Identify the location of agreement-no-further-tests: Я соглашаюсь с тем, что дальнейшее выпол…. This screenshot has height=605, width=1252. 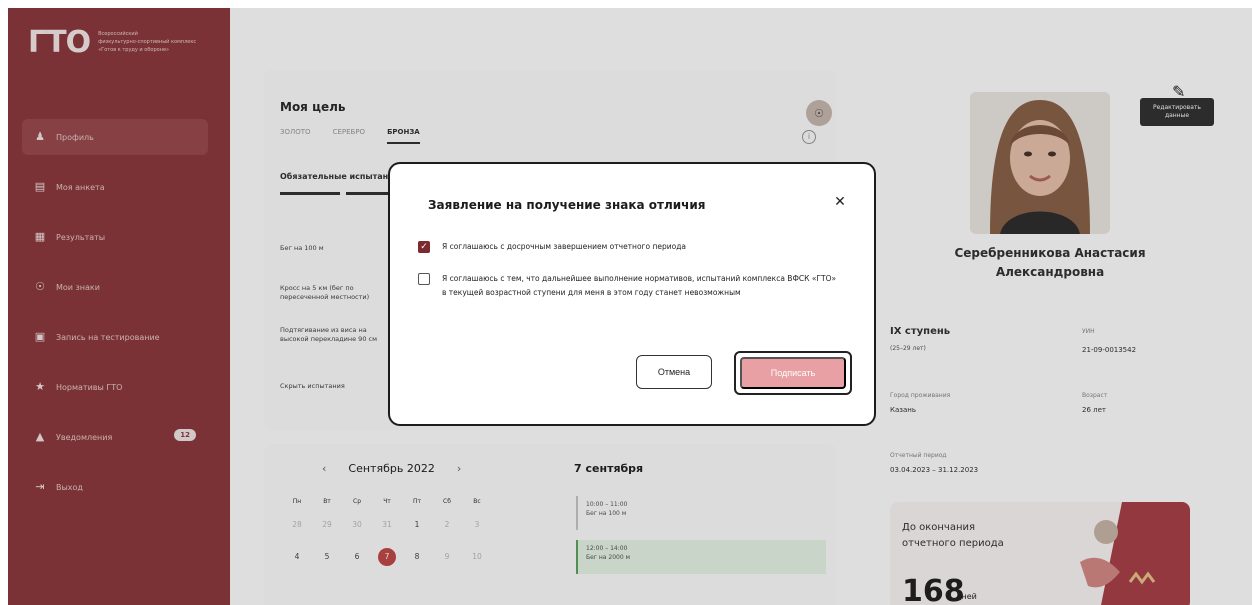
(630, 286).